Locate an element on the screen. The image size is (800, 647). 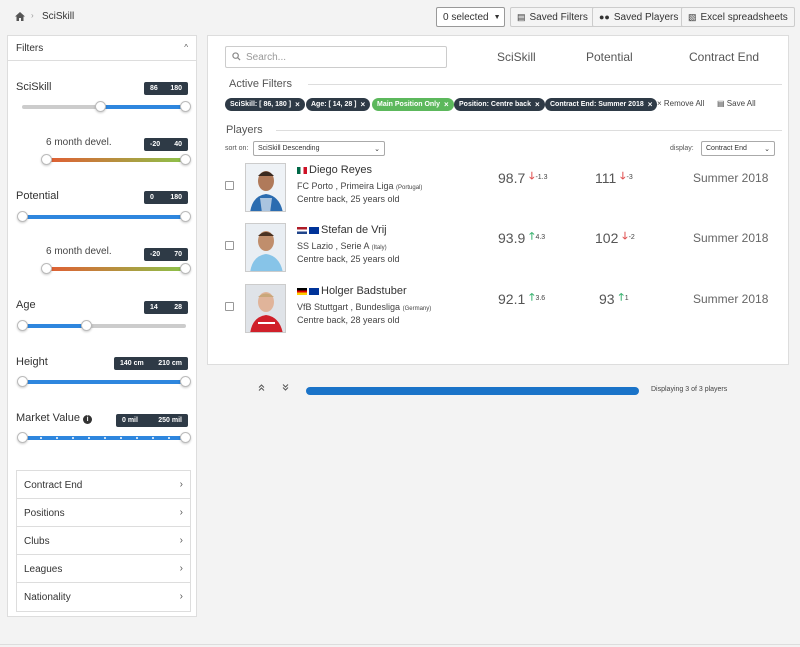
selected-dropdown: 0 selected ▼ is located at coordinates (470, 17).